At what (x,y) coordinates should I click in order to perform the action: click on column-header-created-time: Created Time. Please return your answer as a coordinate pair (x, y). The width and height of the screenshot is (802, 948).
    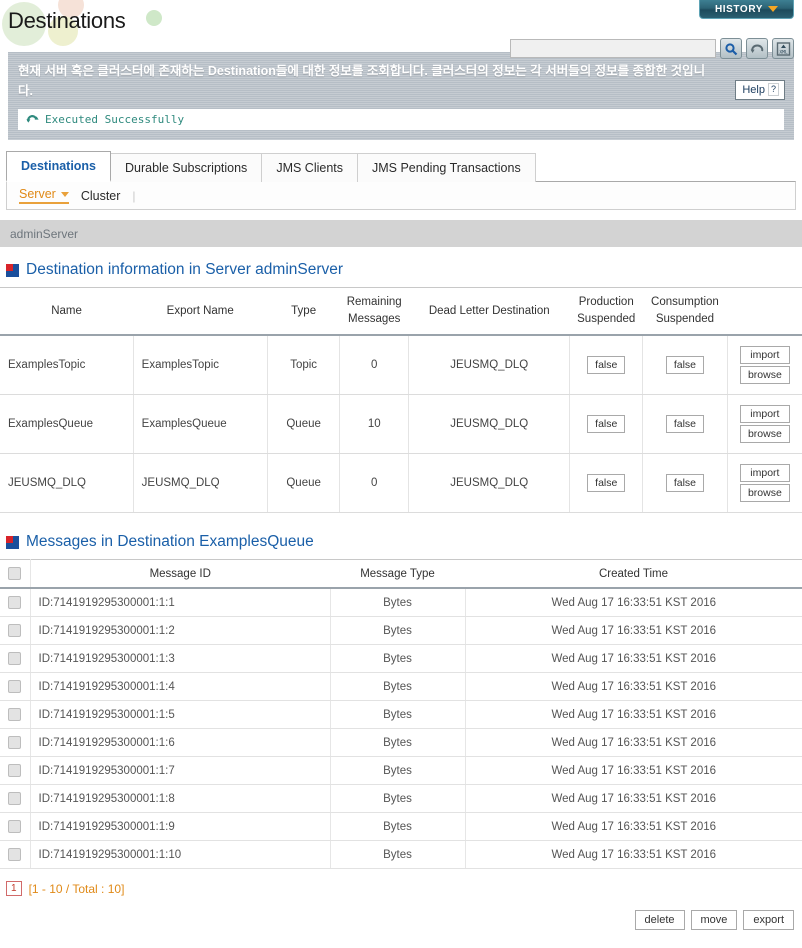
    Looking at the image, I should click on (633, 574).